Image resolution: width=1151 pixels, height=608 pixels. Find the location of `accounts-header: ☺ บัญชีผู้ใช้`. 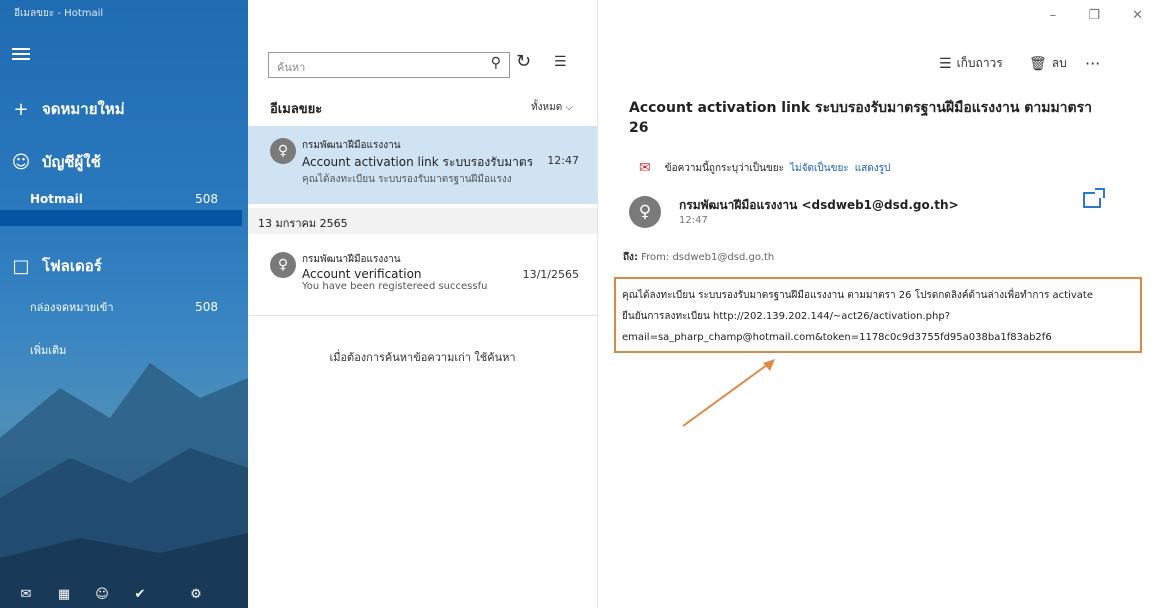

accounts-header: ☺ บัญชีผู้ใช้ is located at coordinates (124, 162).